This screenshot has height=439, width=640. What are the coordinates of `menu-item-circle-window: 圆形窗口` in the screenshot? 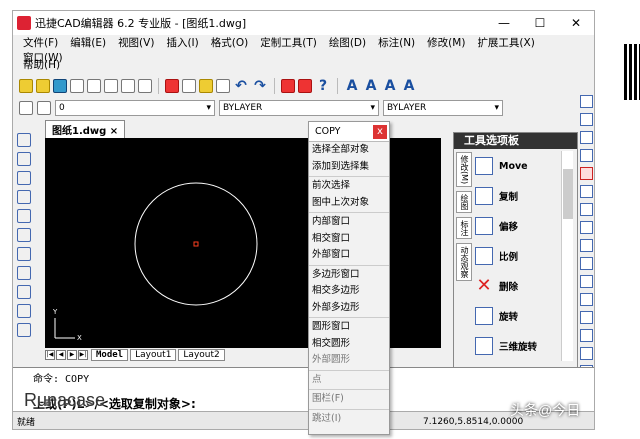 It's located at (349, 327).